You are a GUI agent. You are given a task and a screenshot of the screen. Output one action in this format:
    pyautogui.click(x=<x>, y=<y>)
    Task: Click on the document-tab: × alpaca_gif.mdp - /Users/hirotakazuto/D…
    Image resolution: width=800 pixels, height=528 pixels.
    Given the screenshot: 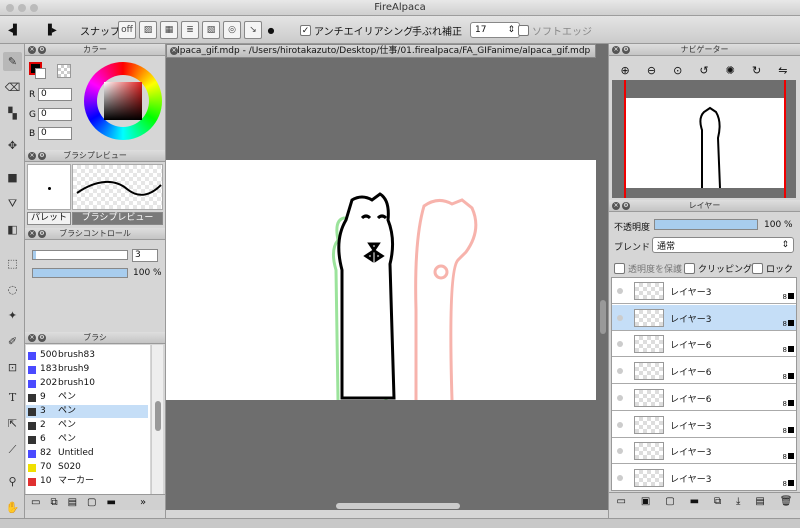 What is the action you would take?
    pyautogui.click(x=381, y=51)
    